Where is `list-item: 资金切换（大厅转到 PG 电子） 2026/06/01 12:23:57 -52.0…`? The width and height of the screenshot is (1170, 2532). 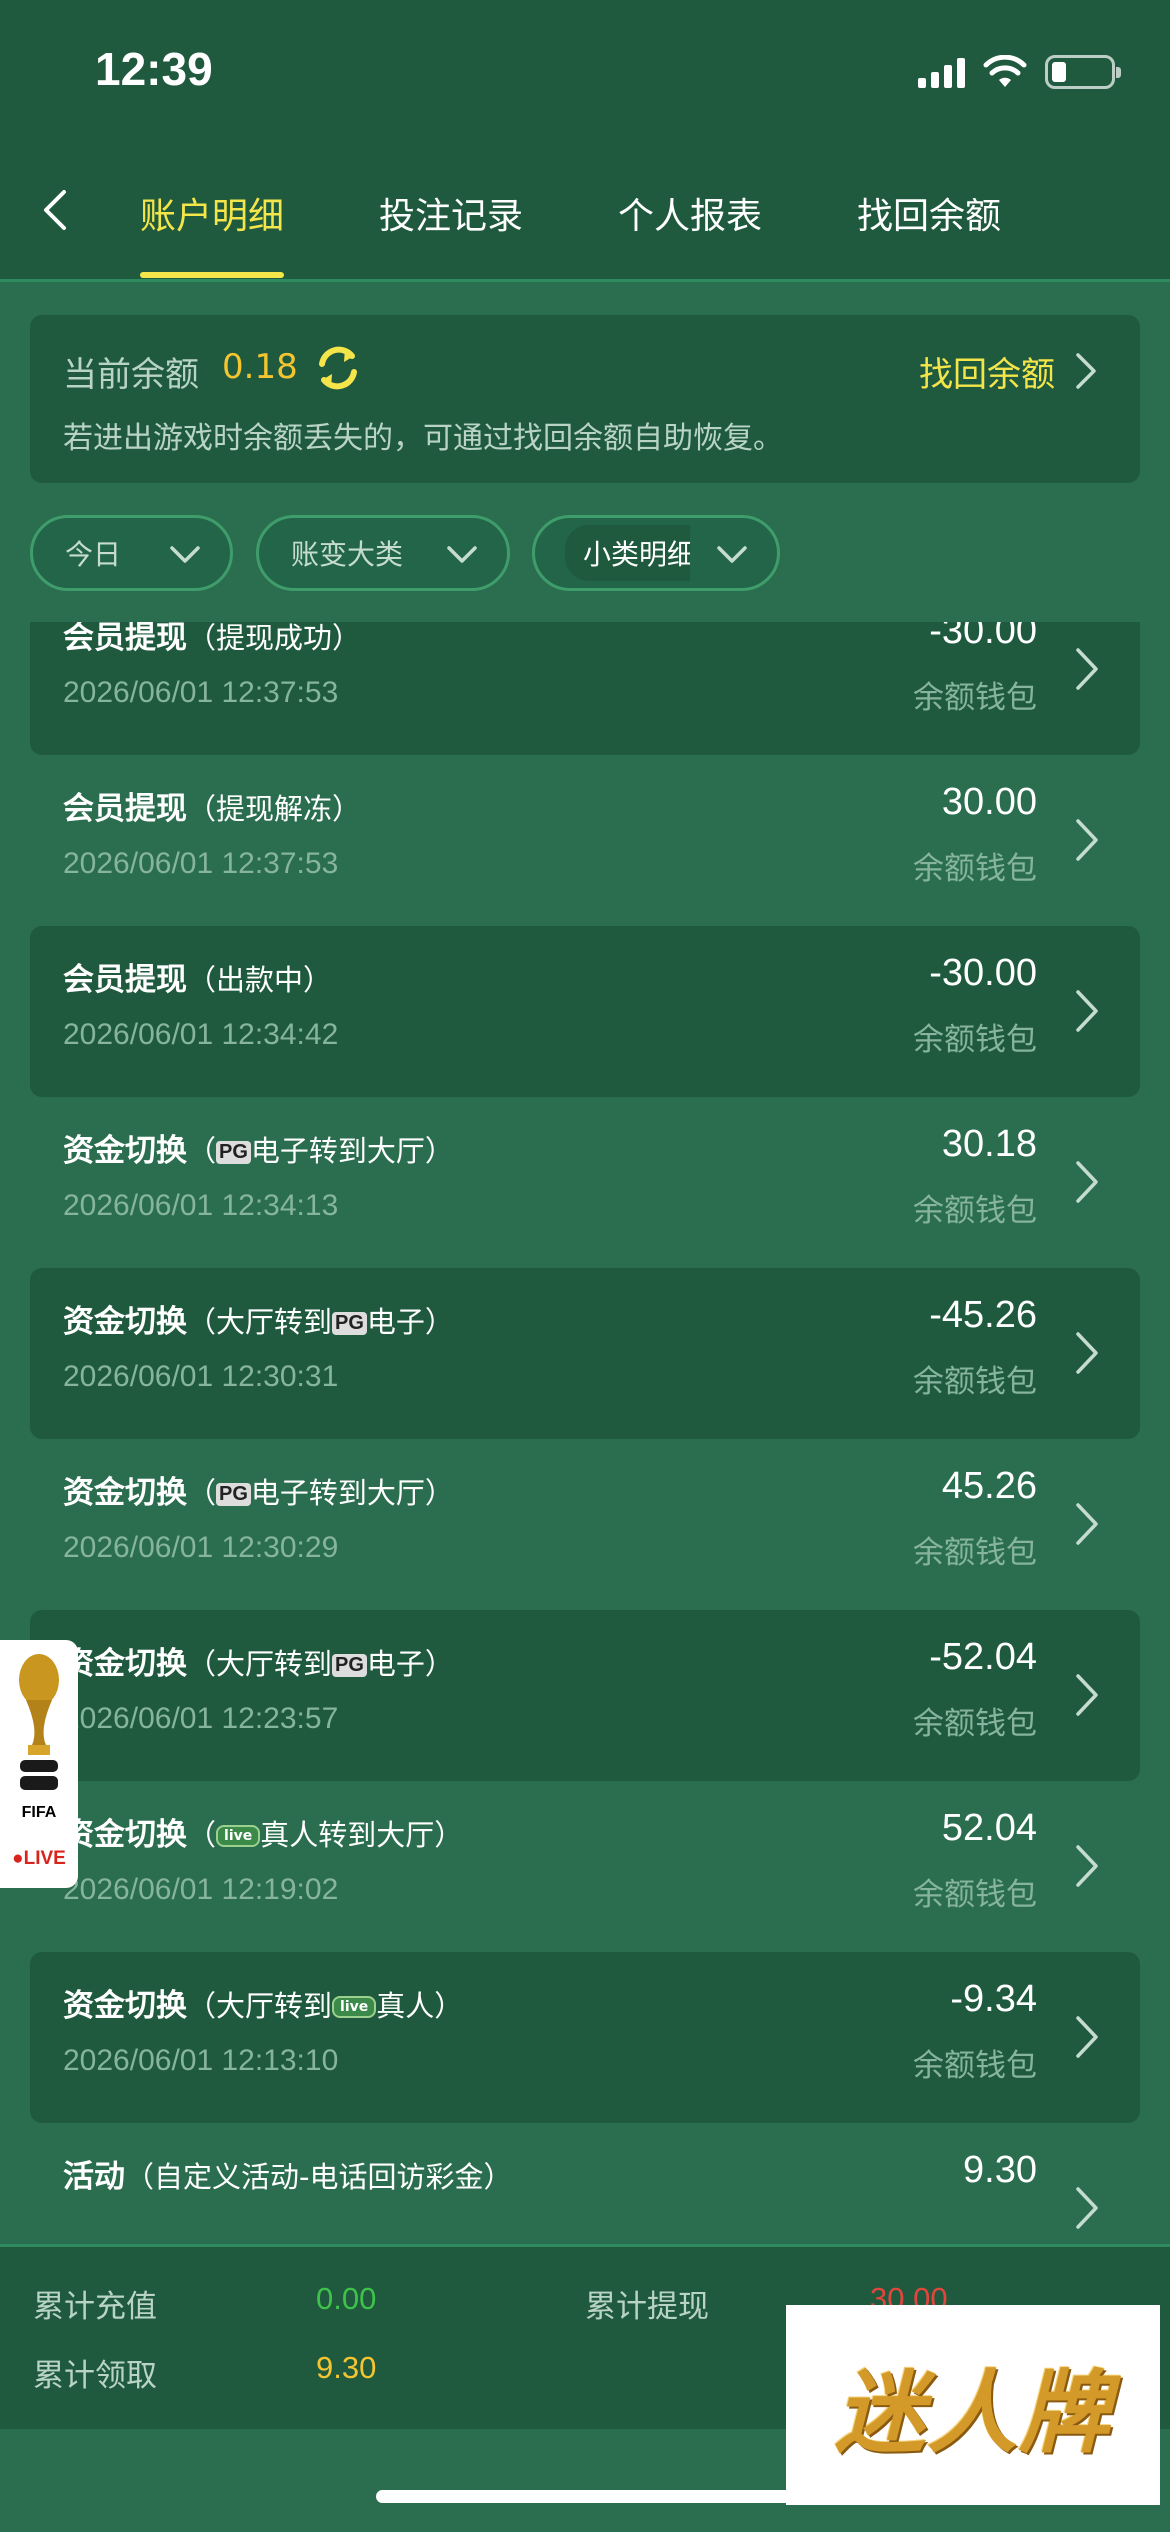 list-item: 资金切换（大厅转到 PG 电子） 2026/06/01 12:23:57 -52.0… is located at coordinates (585, 1695).